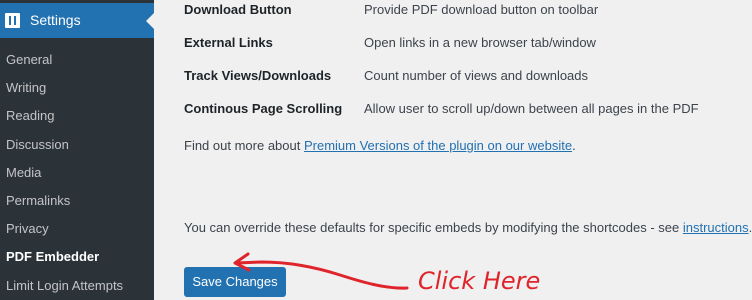 The height and width of the screenshot is (300, 752). I want to click on sidebar-item-privacy: Privacy, so click(77, 229).